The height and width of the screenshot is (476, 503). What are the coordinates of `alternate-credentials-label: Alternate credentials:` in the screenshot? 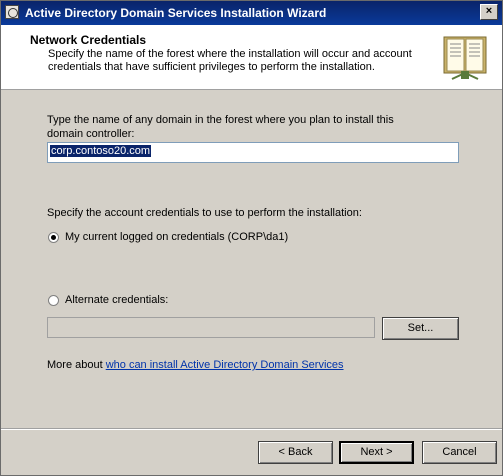 It's located at (116, 300).